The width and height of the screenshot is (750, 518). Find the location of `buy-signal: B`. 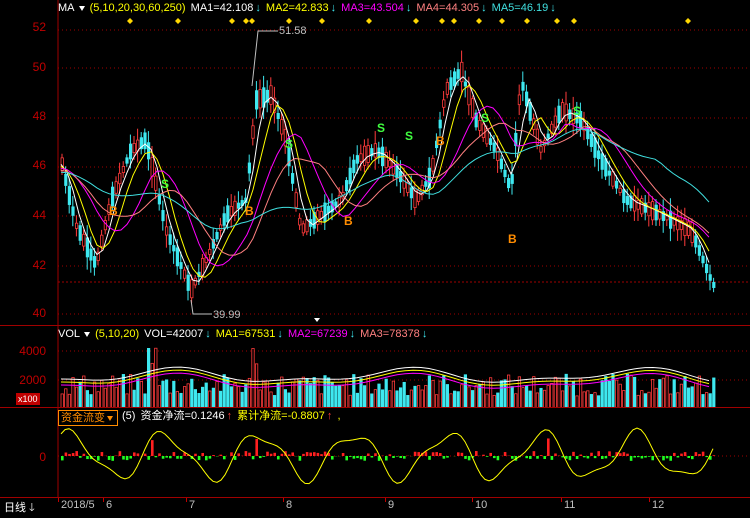

buy-signal: B is located at coordinates (348, 221).